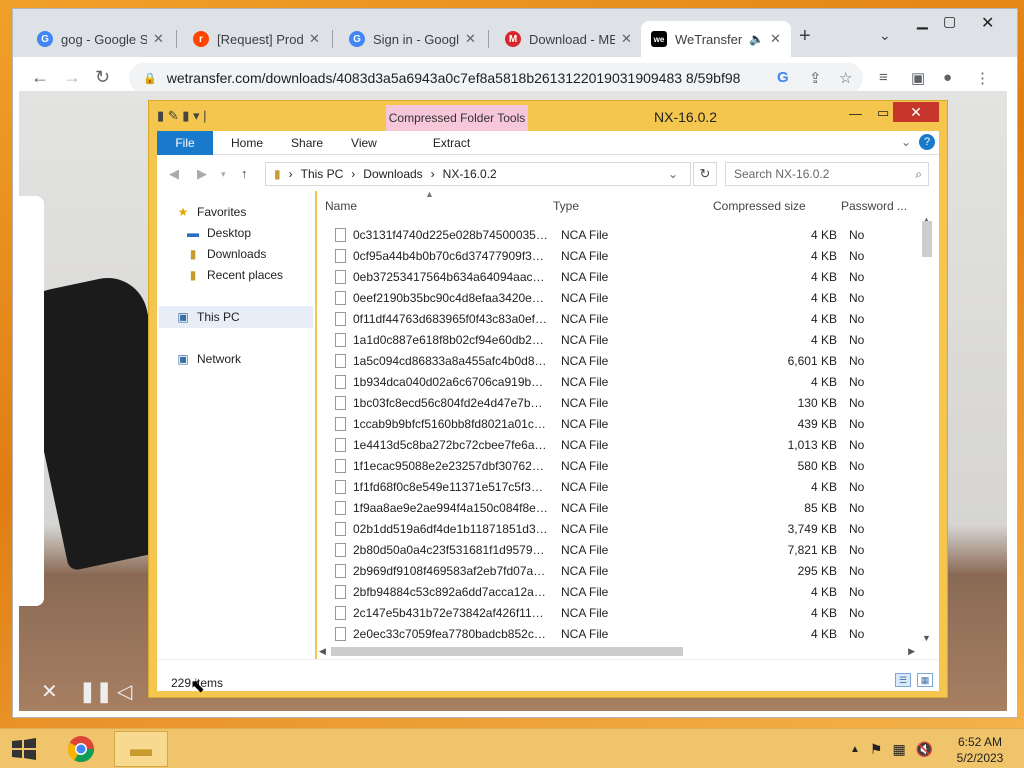  What do you see at coordinates (174, 174) in the screenshot?
I see `back-icon: ◀` at bounding box center [174, 174].